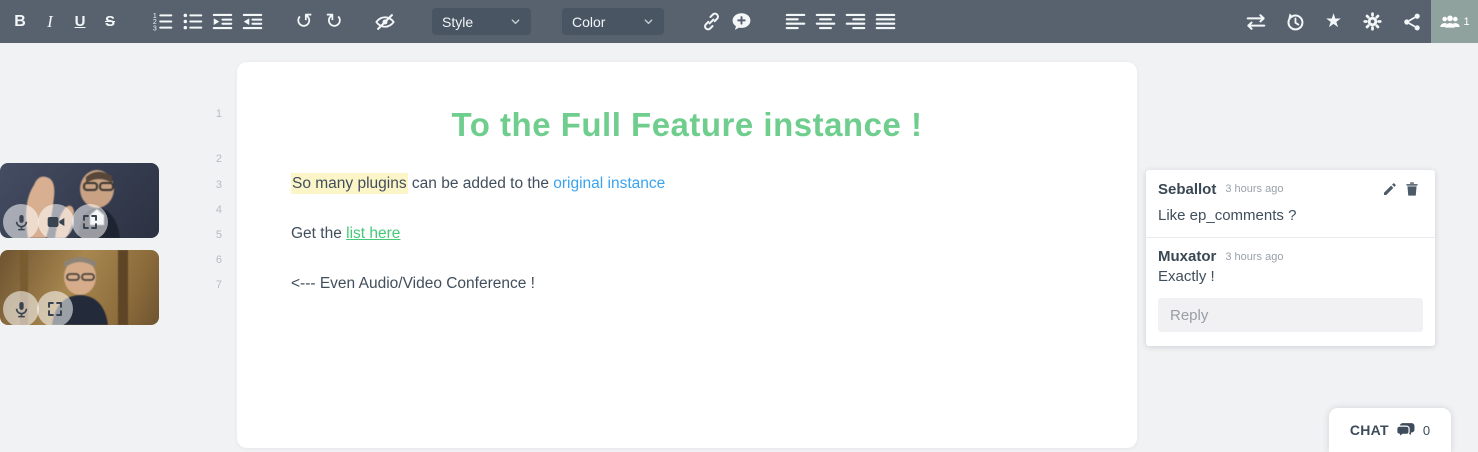 The height and width of the screenshot is (452, 1478). Describe the element at coordinates (1187, 189) in the screenshot. I see `comment-author: Seballot` at that location.